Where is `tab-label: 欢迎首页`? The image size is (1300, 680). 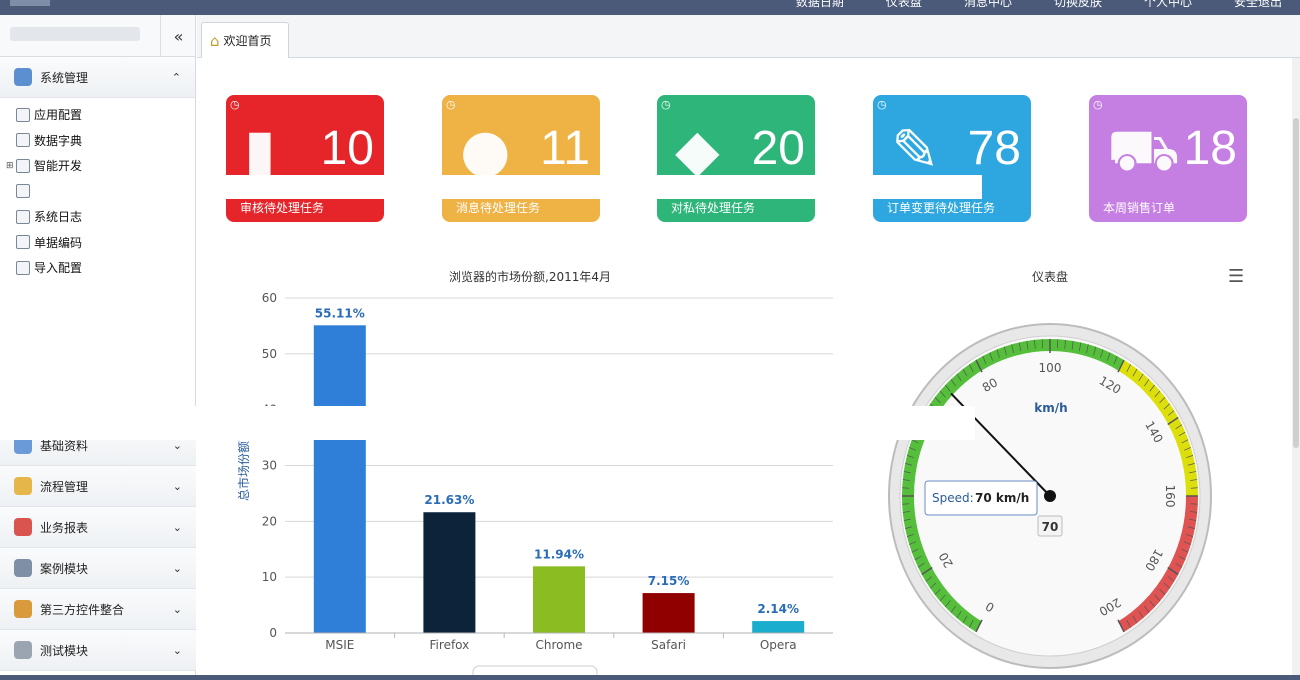
tab-label: 欢迎首页 is located at coordinates (247, 41).